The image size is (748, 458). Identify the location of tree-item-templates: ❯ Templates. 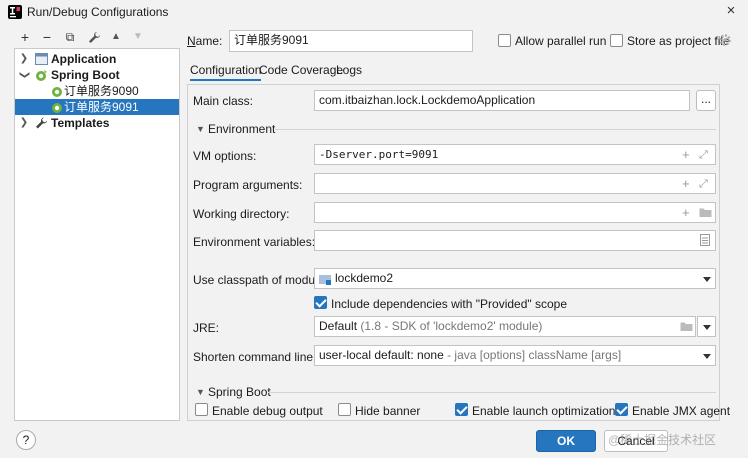
(97, 123).